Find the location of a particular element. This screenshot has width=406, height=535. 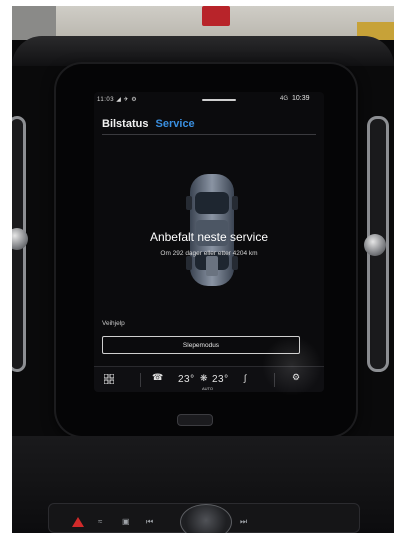

tab-bilstatus: Bilstatus is located at coordinates (125, 124).